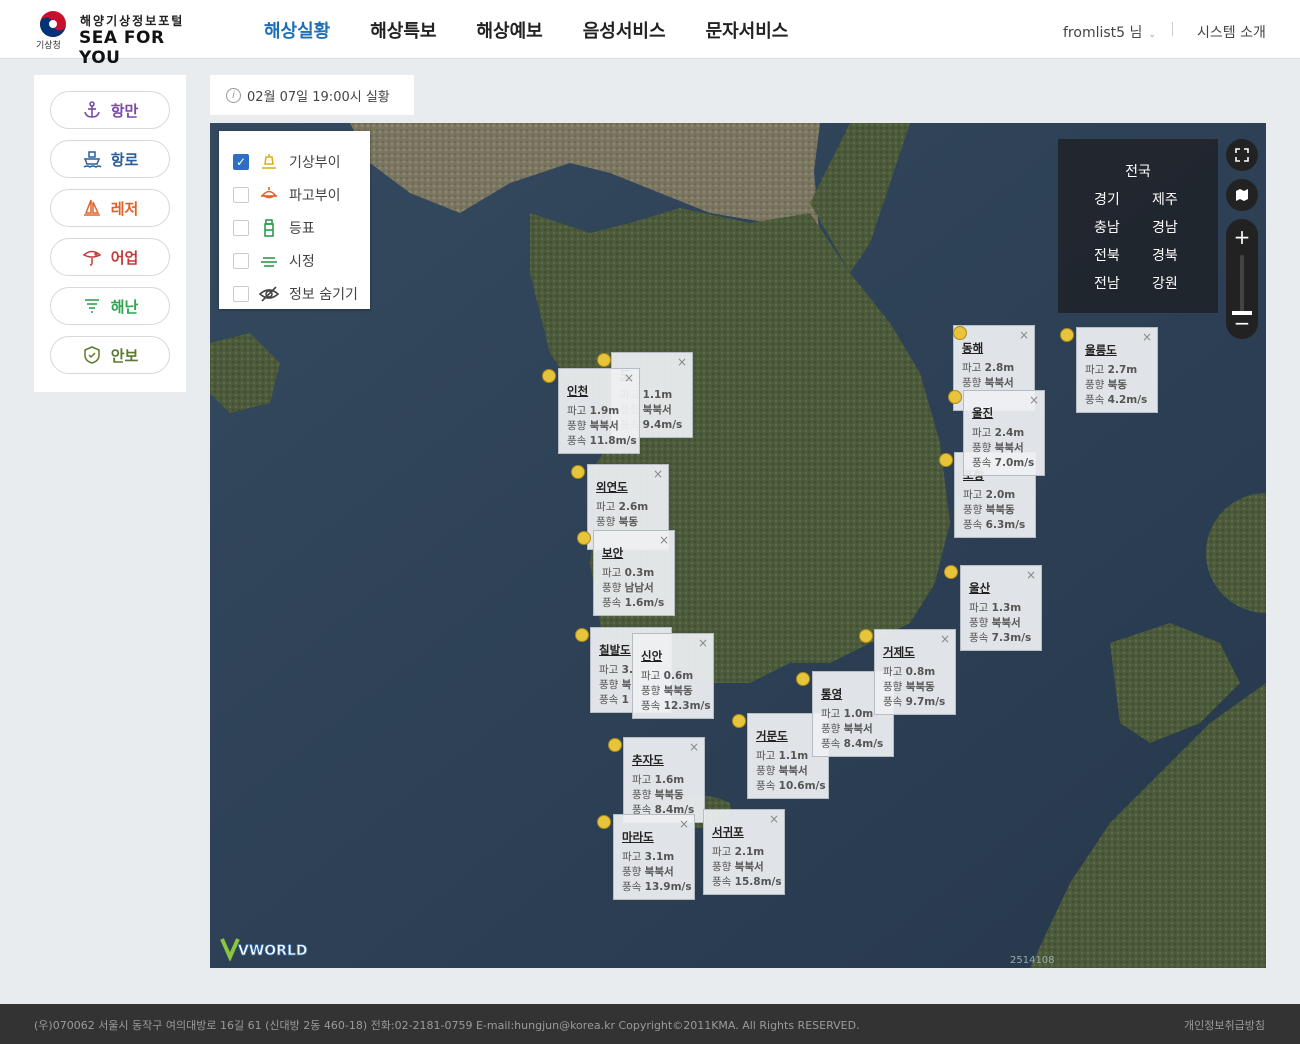 This screenshot has width=1300, height=1044. Describe the element at coordinates (1242, 237) in the screenshot. I see `zoom-in-button: +` at that location.